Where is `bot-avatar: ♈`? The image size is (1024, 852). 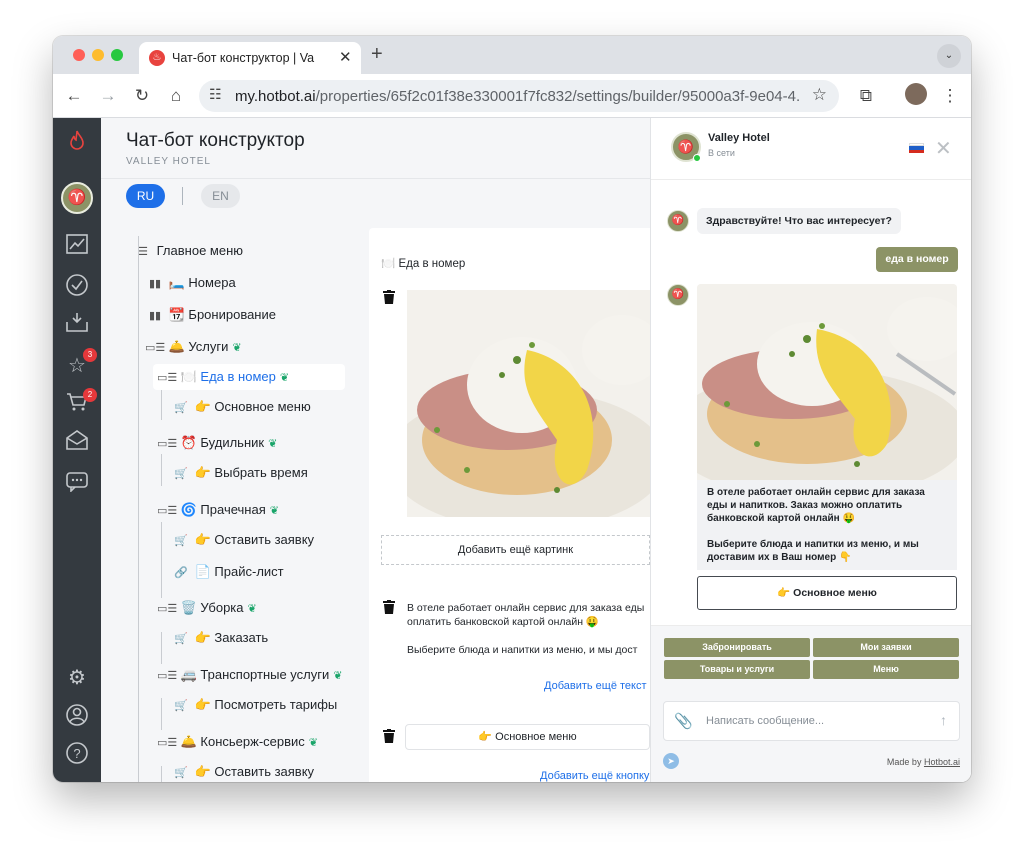 bot-avatar: ♈ is located at coordinates (678, 295).